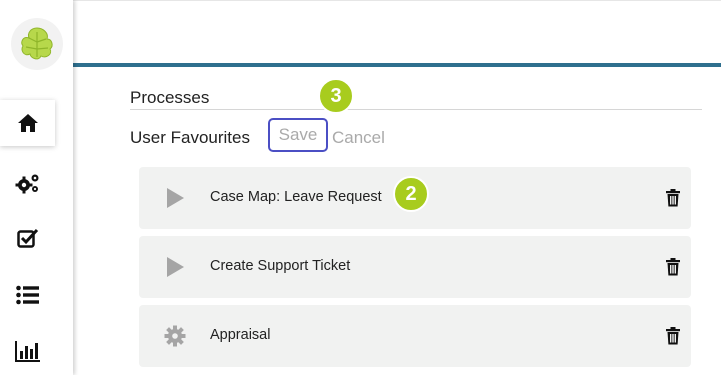  I want to click on ivy-leaf-logo, so click(37, 44).